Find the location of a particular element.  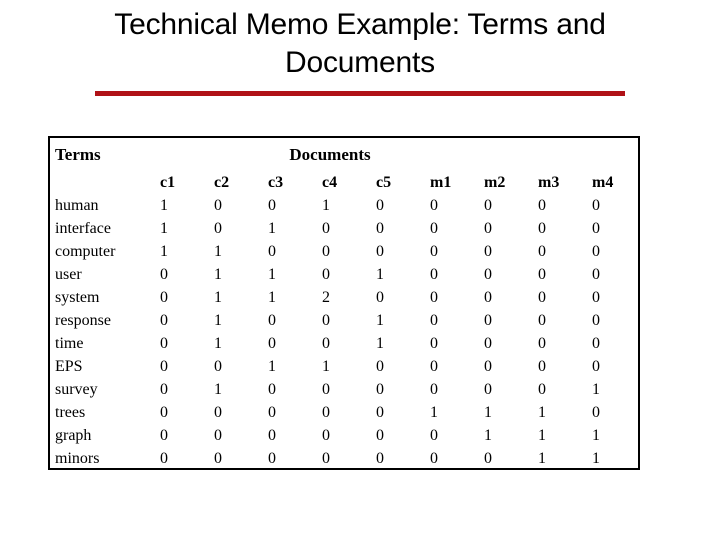

matrix-section-headers: Terms Documents is located at coordinates (344, 157).